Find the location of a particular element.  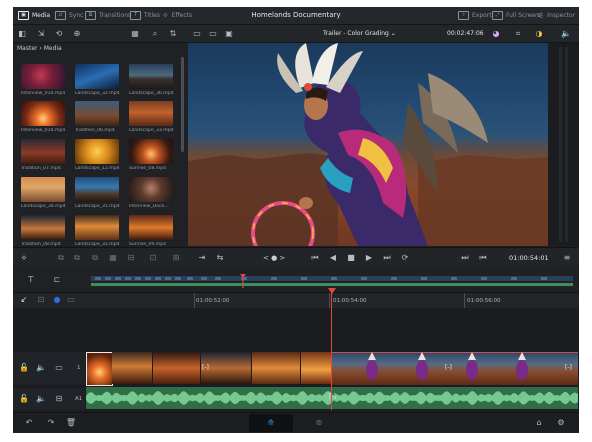

menu-icon: ≡ is located at coordinates (567, 258).